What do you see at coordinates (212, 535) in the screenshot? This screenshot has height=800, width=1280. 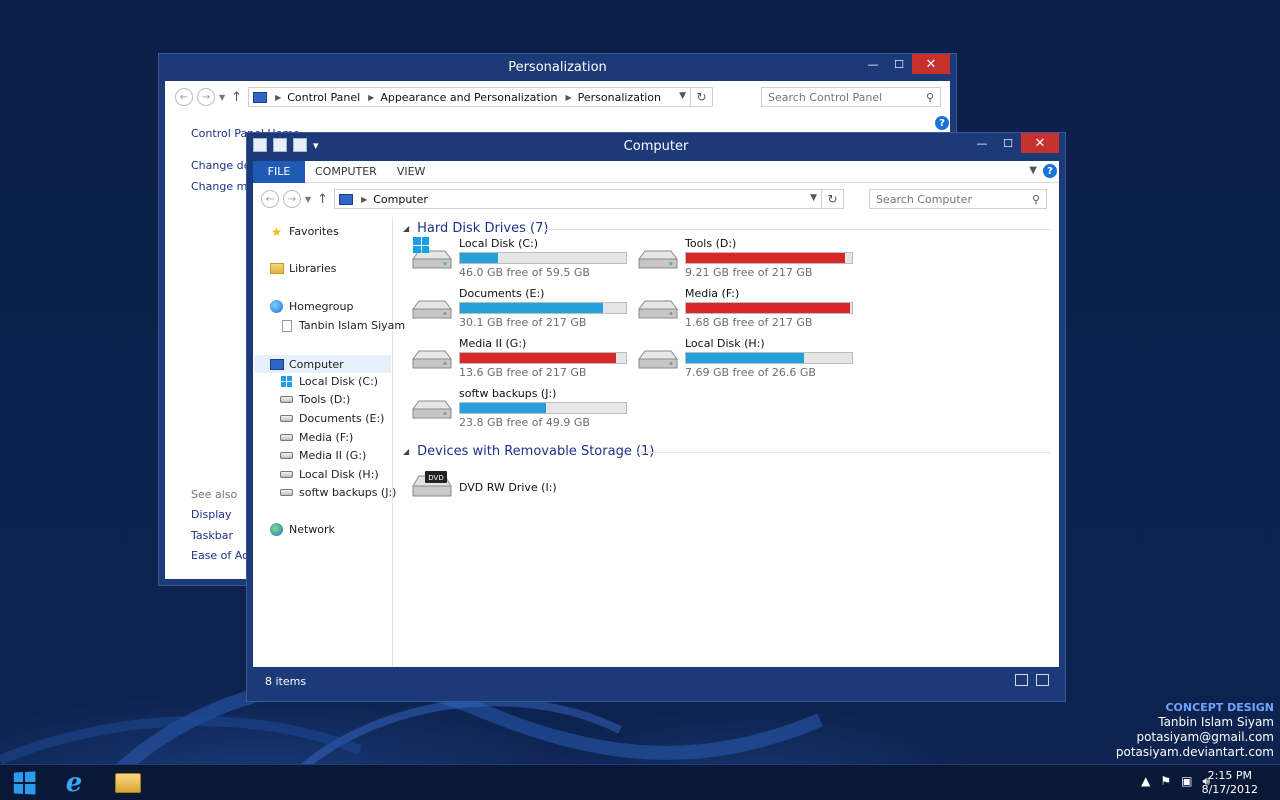 I see `see-also-taskbar-link: Taskbar` at bounding box center [212, 535].